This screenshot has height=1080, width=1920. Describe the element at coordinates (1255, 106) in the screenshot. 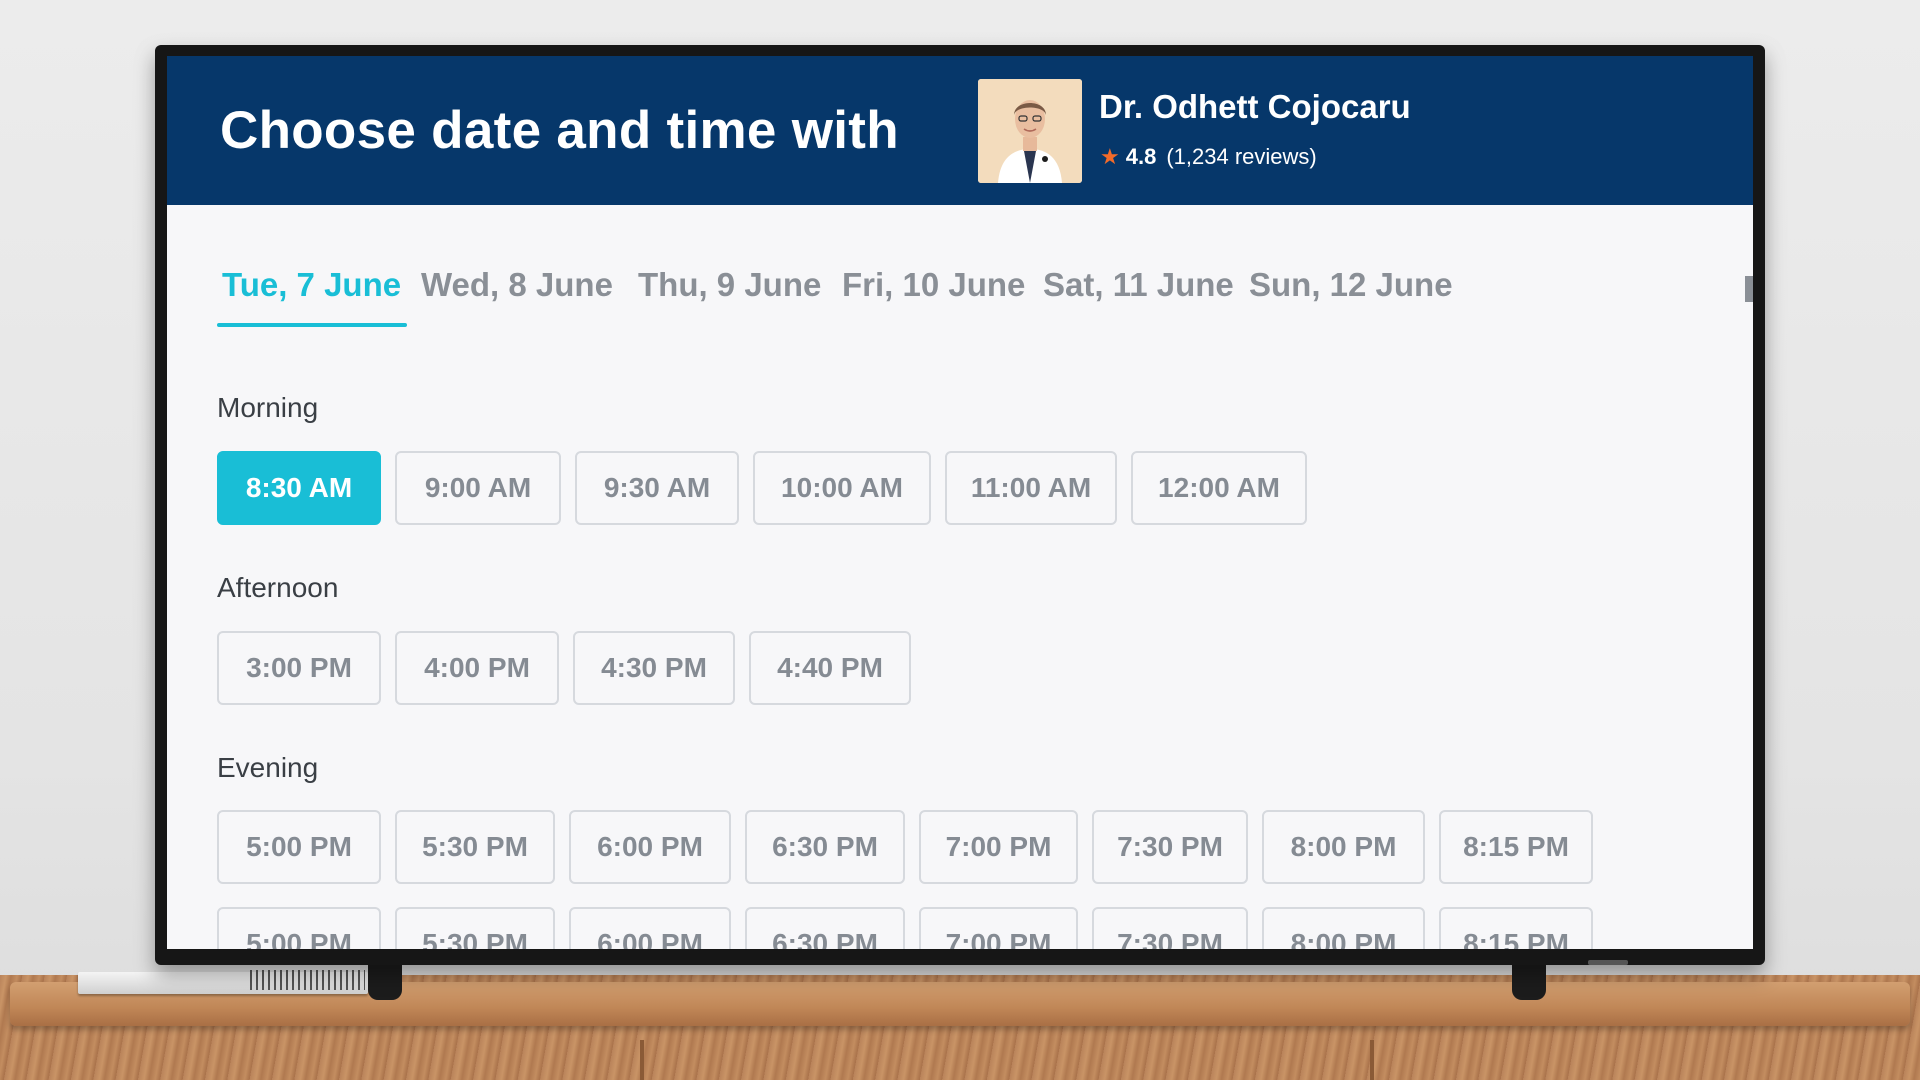

I see `doctor-name: Dr. Odhett Cojocaru` at that location.